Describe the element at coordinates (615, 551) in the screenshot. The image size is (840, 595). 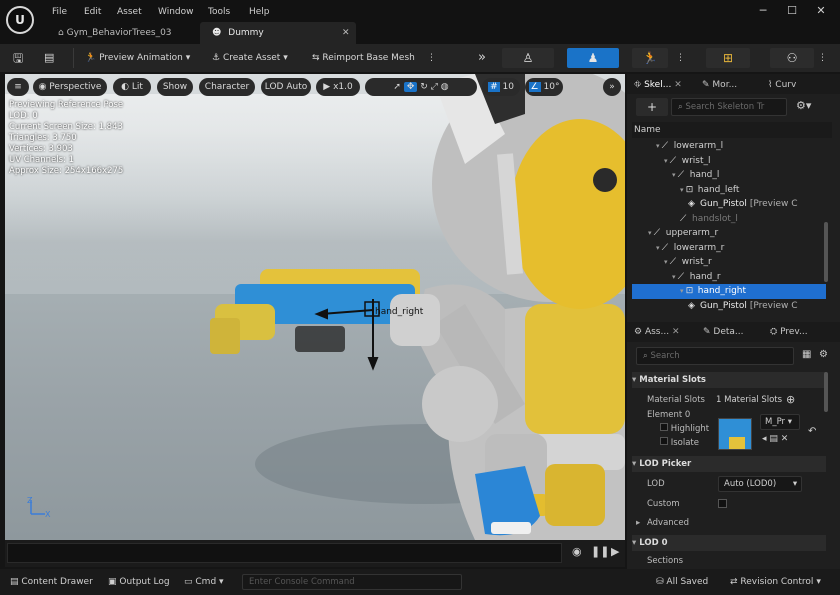
I see `play-forward-icon: ▶` at that location.